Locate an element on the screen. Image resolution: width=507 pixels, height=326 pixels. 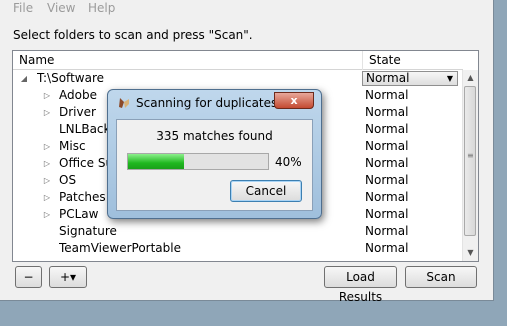
instruction-text: Select folders to scan and press "Scan". is located at coordinates (133, 35).